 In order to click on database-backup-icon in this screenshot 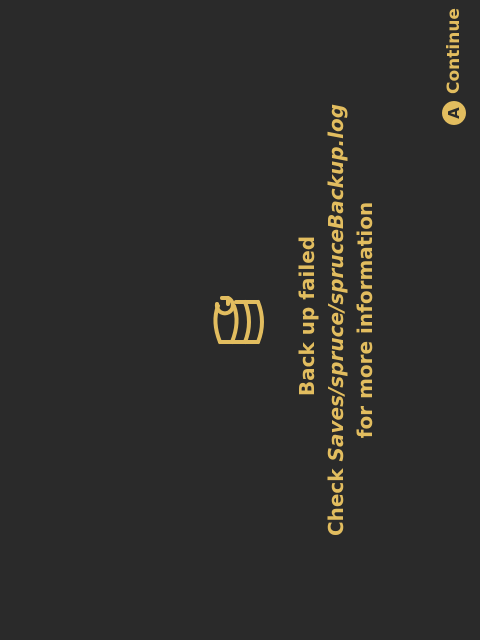, I will do `click(238, 320)`.